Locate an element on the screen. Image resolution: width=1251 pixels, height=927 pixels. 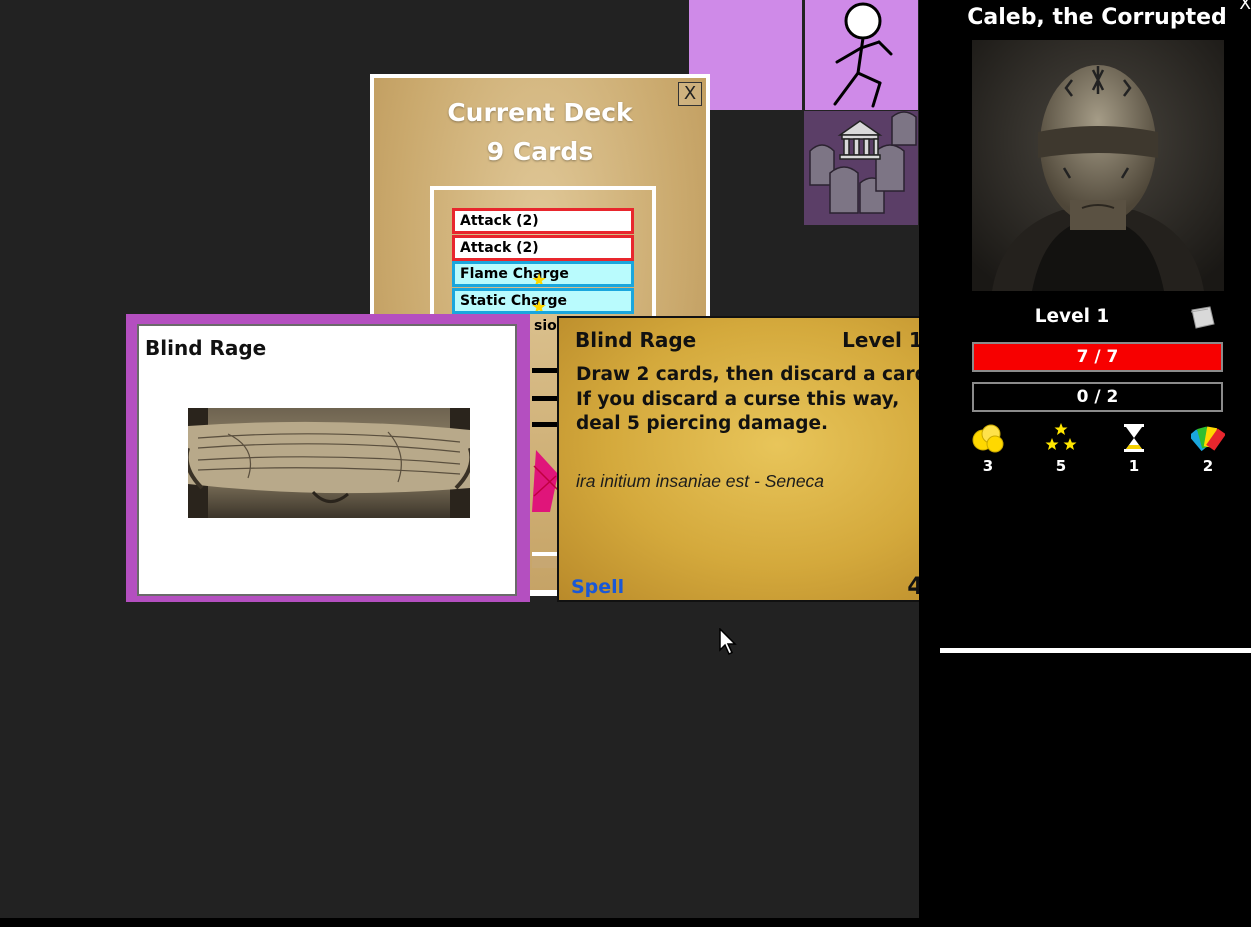
graveyard-icon is located at coordinates (861, 168).